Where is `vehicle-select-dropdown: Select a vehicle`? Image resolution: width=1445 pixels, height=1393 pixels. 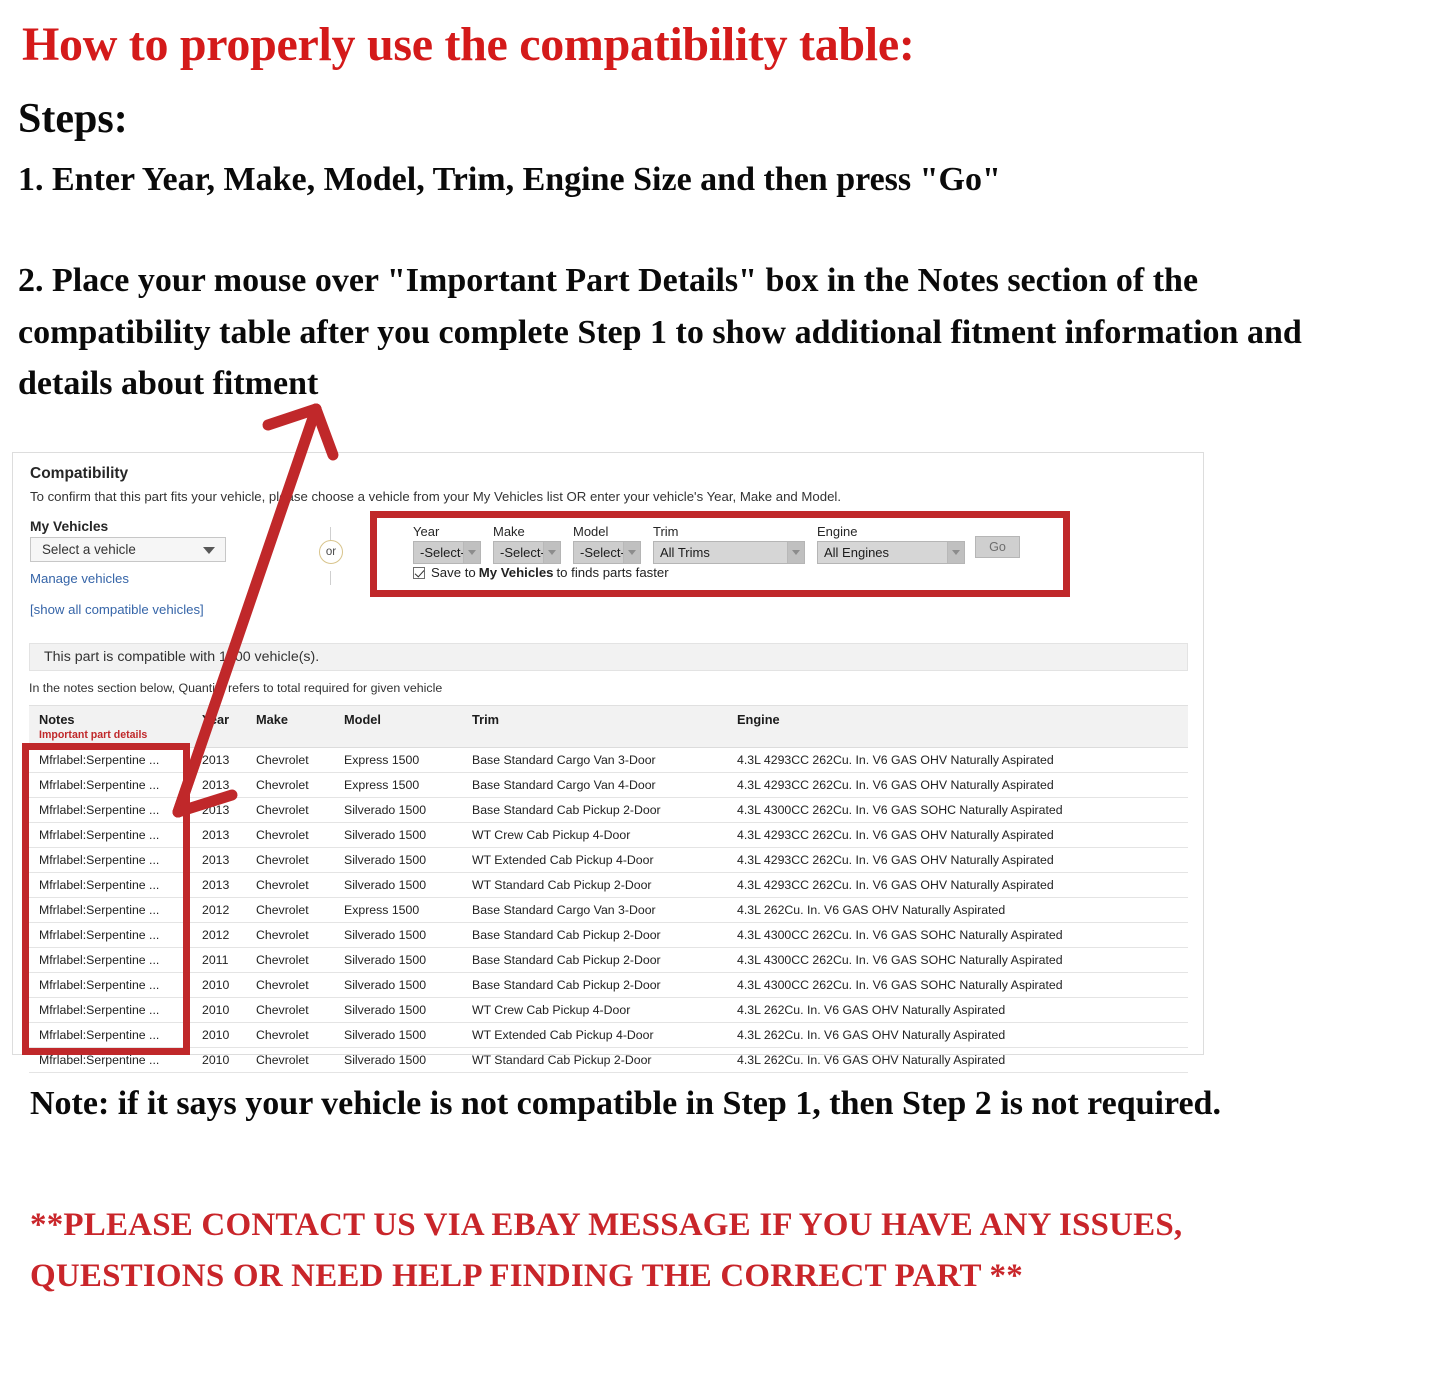 vehicle-select-dropdown: Select a vehicle is located at coordinates (128, 549).